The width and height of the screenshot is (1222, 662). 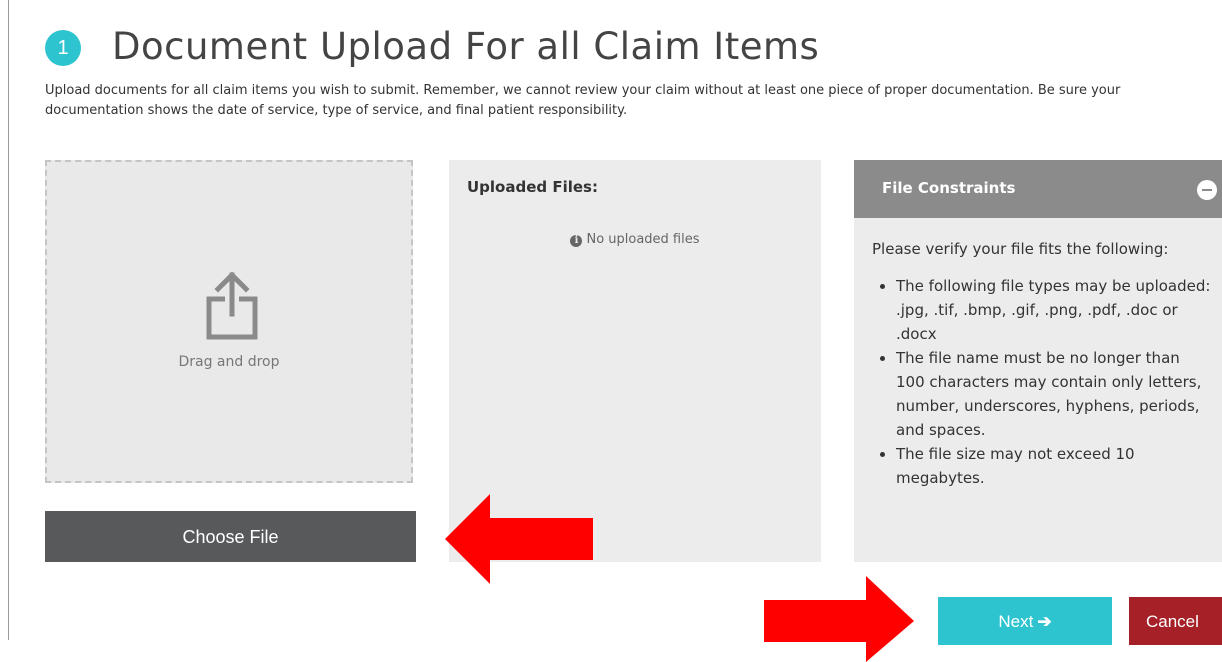 I want to click on no-uploaded-files-text: No uploaded files, so click(x=643, y=239).